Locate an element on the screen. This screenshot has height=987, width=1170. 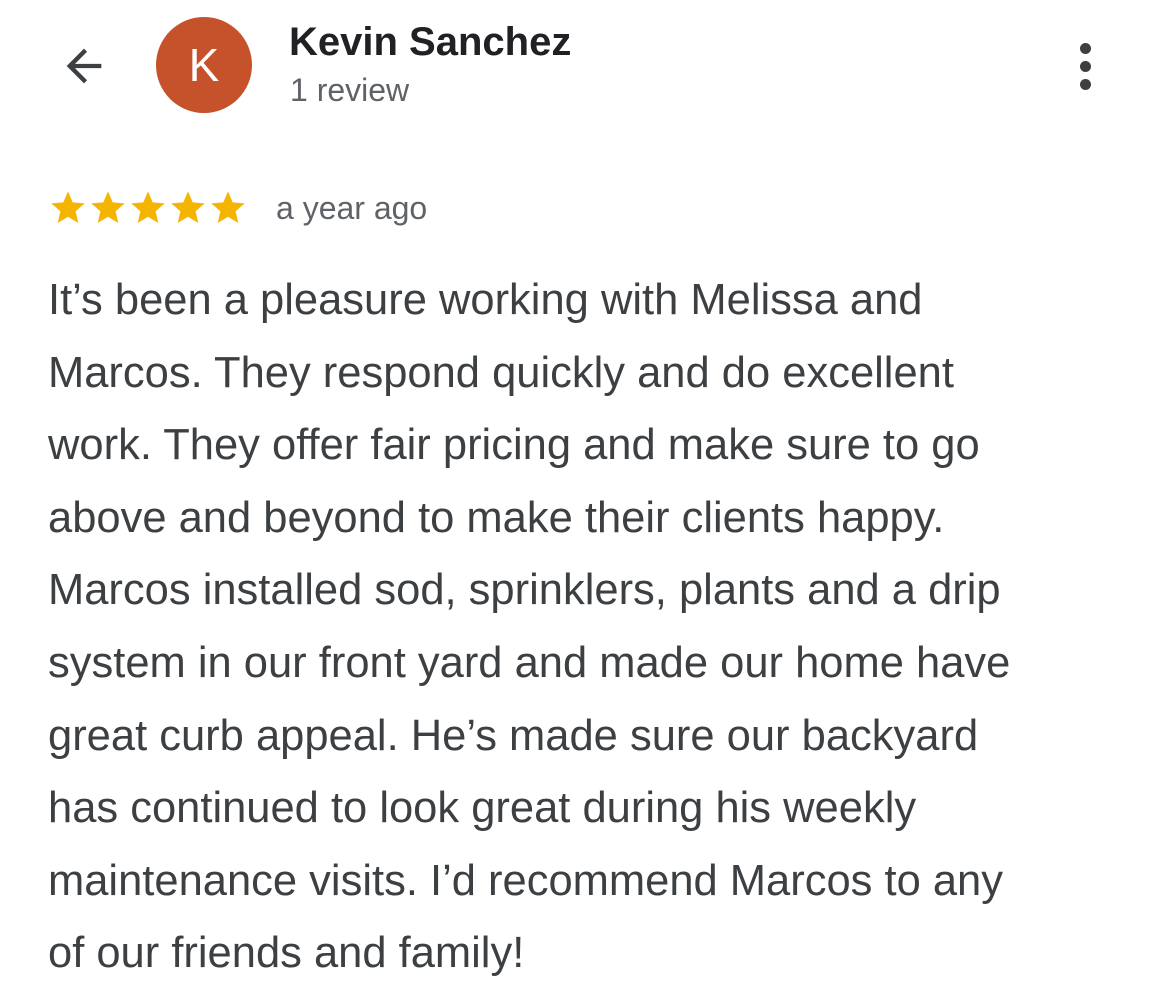
avatar: K is located at coordinates (204, 65).